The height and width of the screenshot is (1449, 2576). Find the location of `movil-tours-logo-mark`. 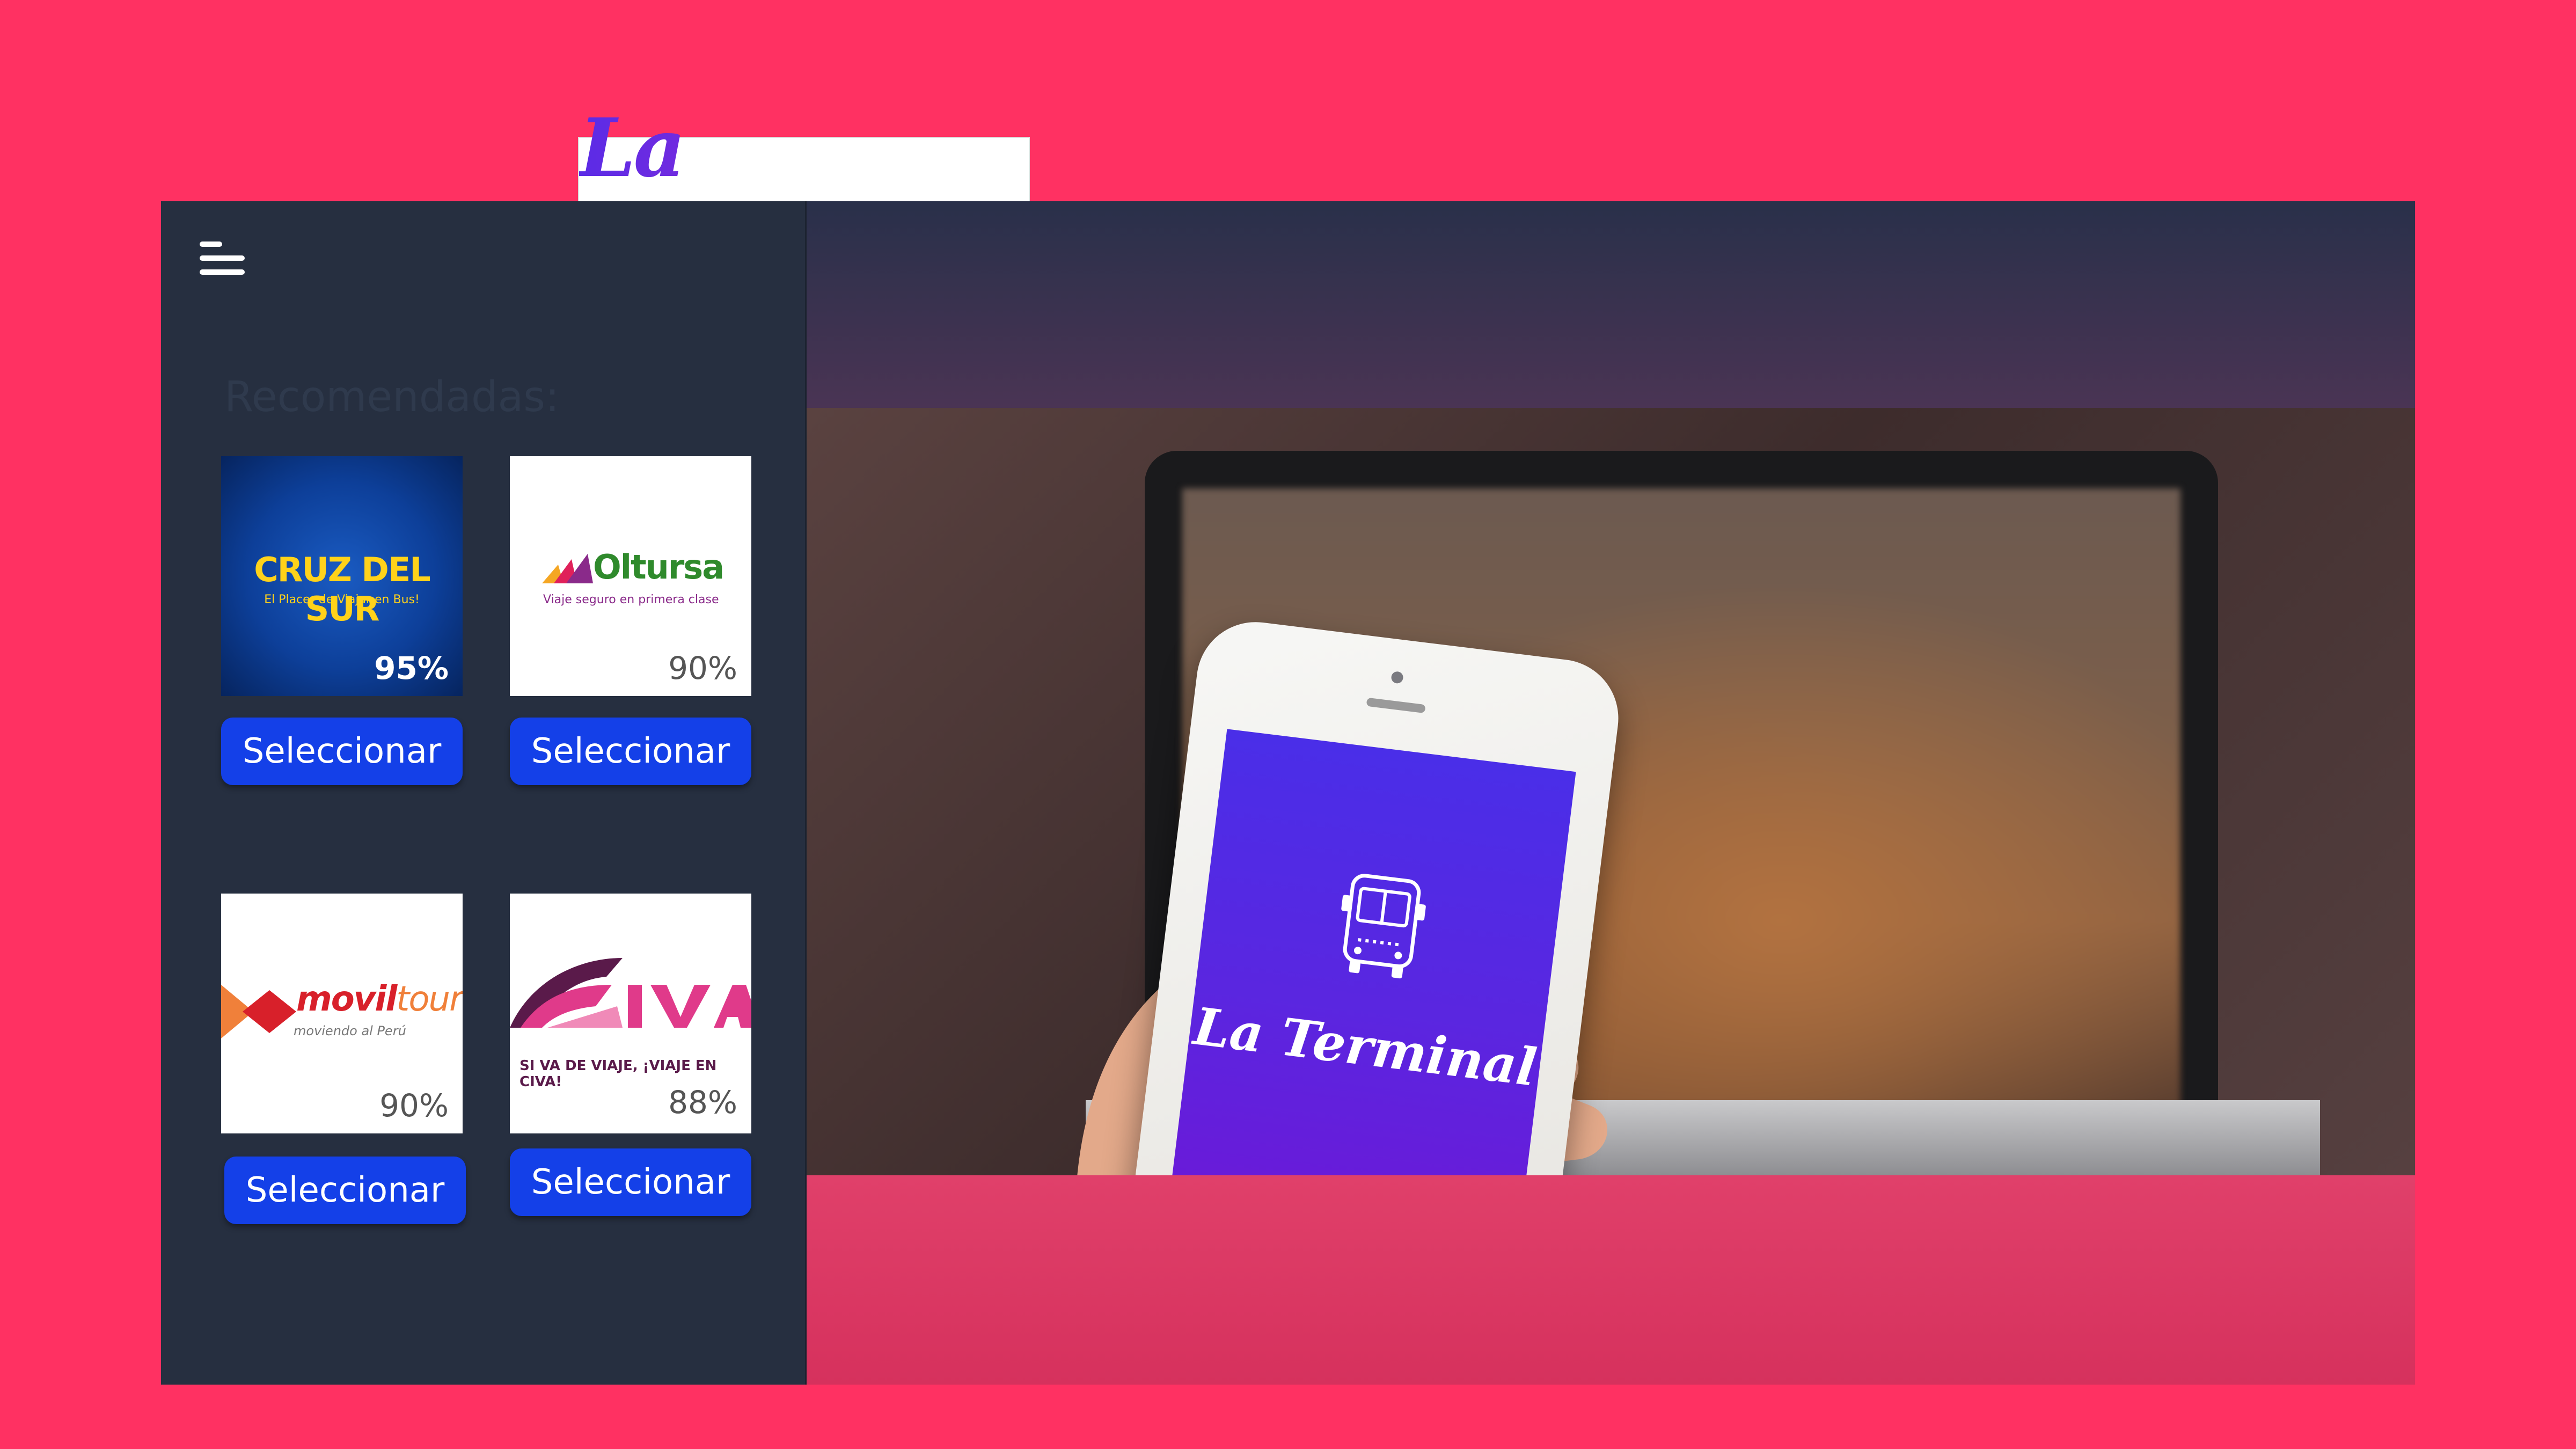

movil-tours-logo-mark is located at coordinates (258, 1011).